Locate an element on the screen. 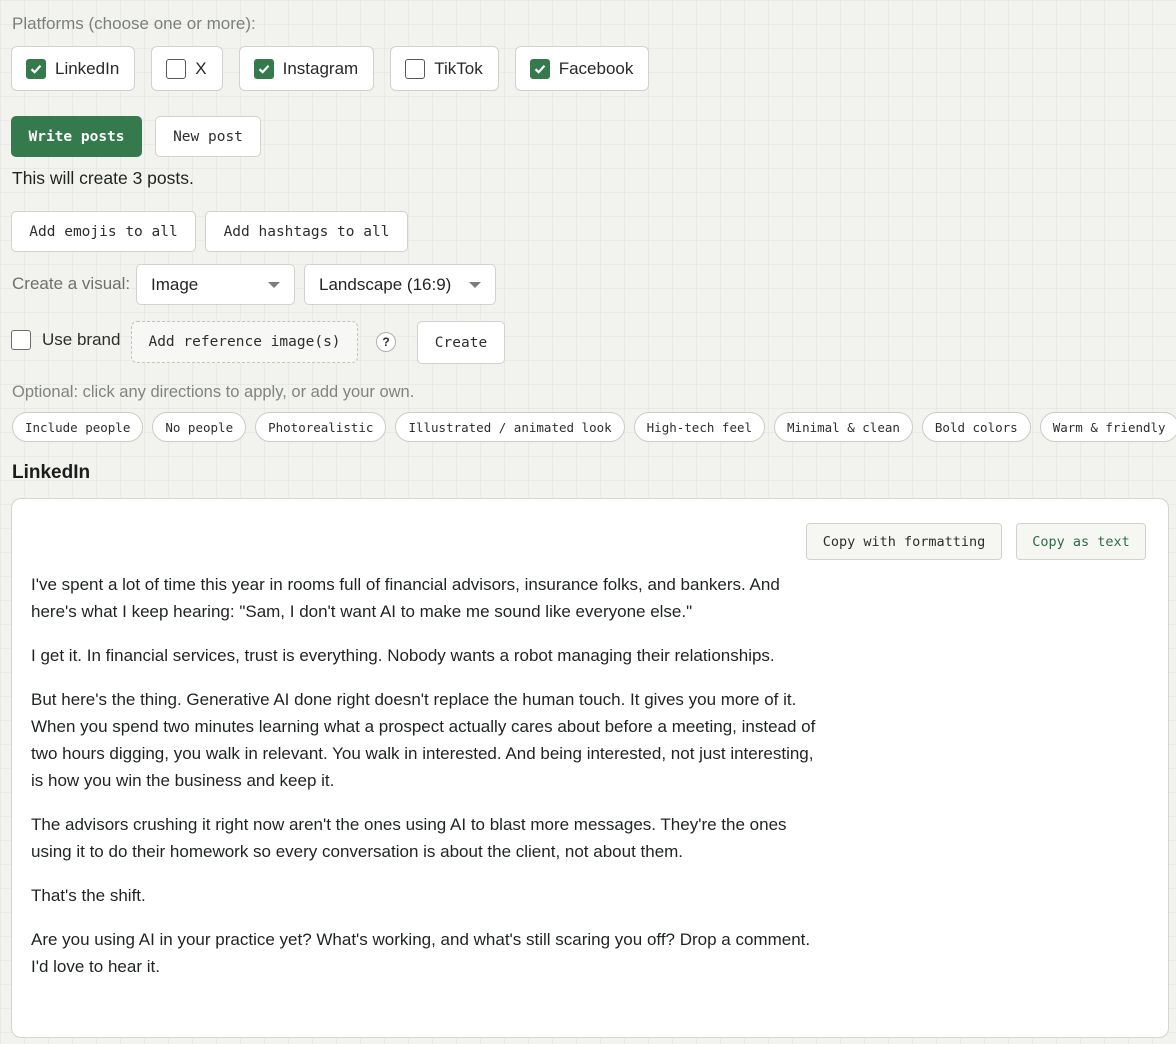 This screenshot has height=1044, width=1176. post-count-info: This will create 3 posts. is located at coordinates (103, 178).